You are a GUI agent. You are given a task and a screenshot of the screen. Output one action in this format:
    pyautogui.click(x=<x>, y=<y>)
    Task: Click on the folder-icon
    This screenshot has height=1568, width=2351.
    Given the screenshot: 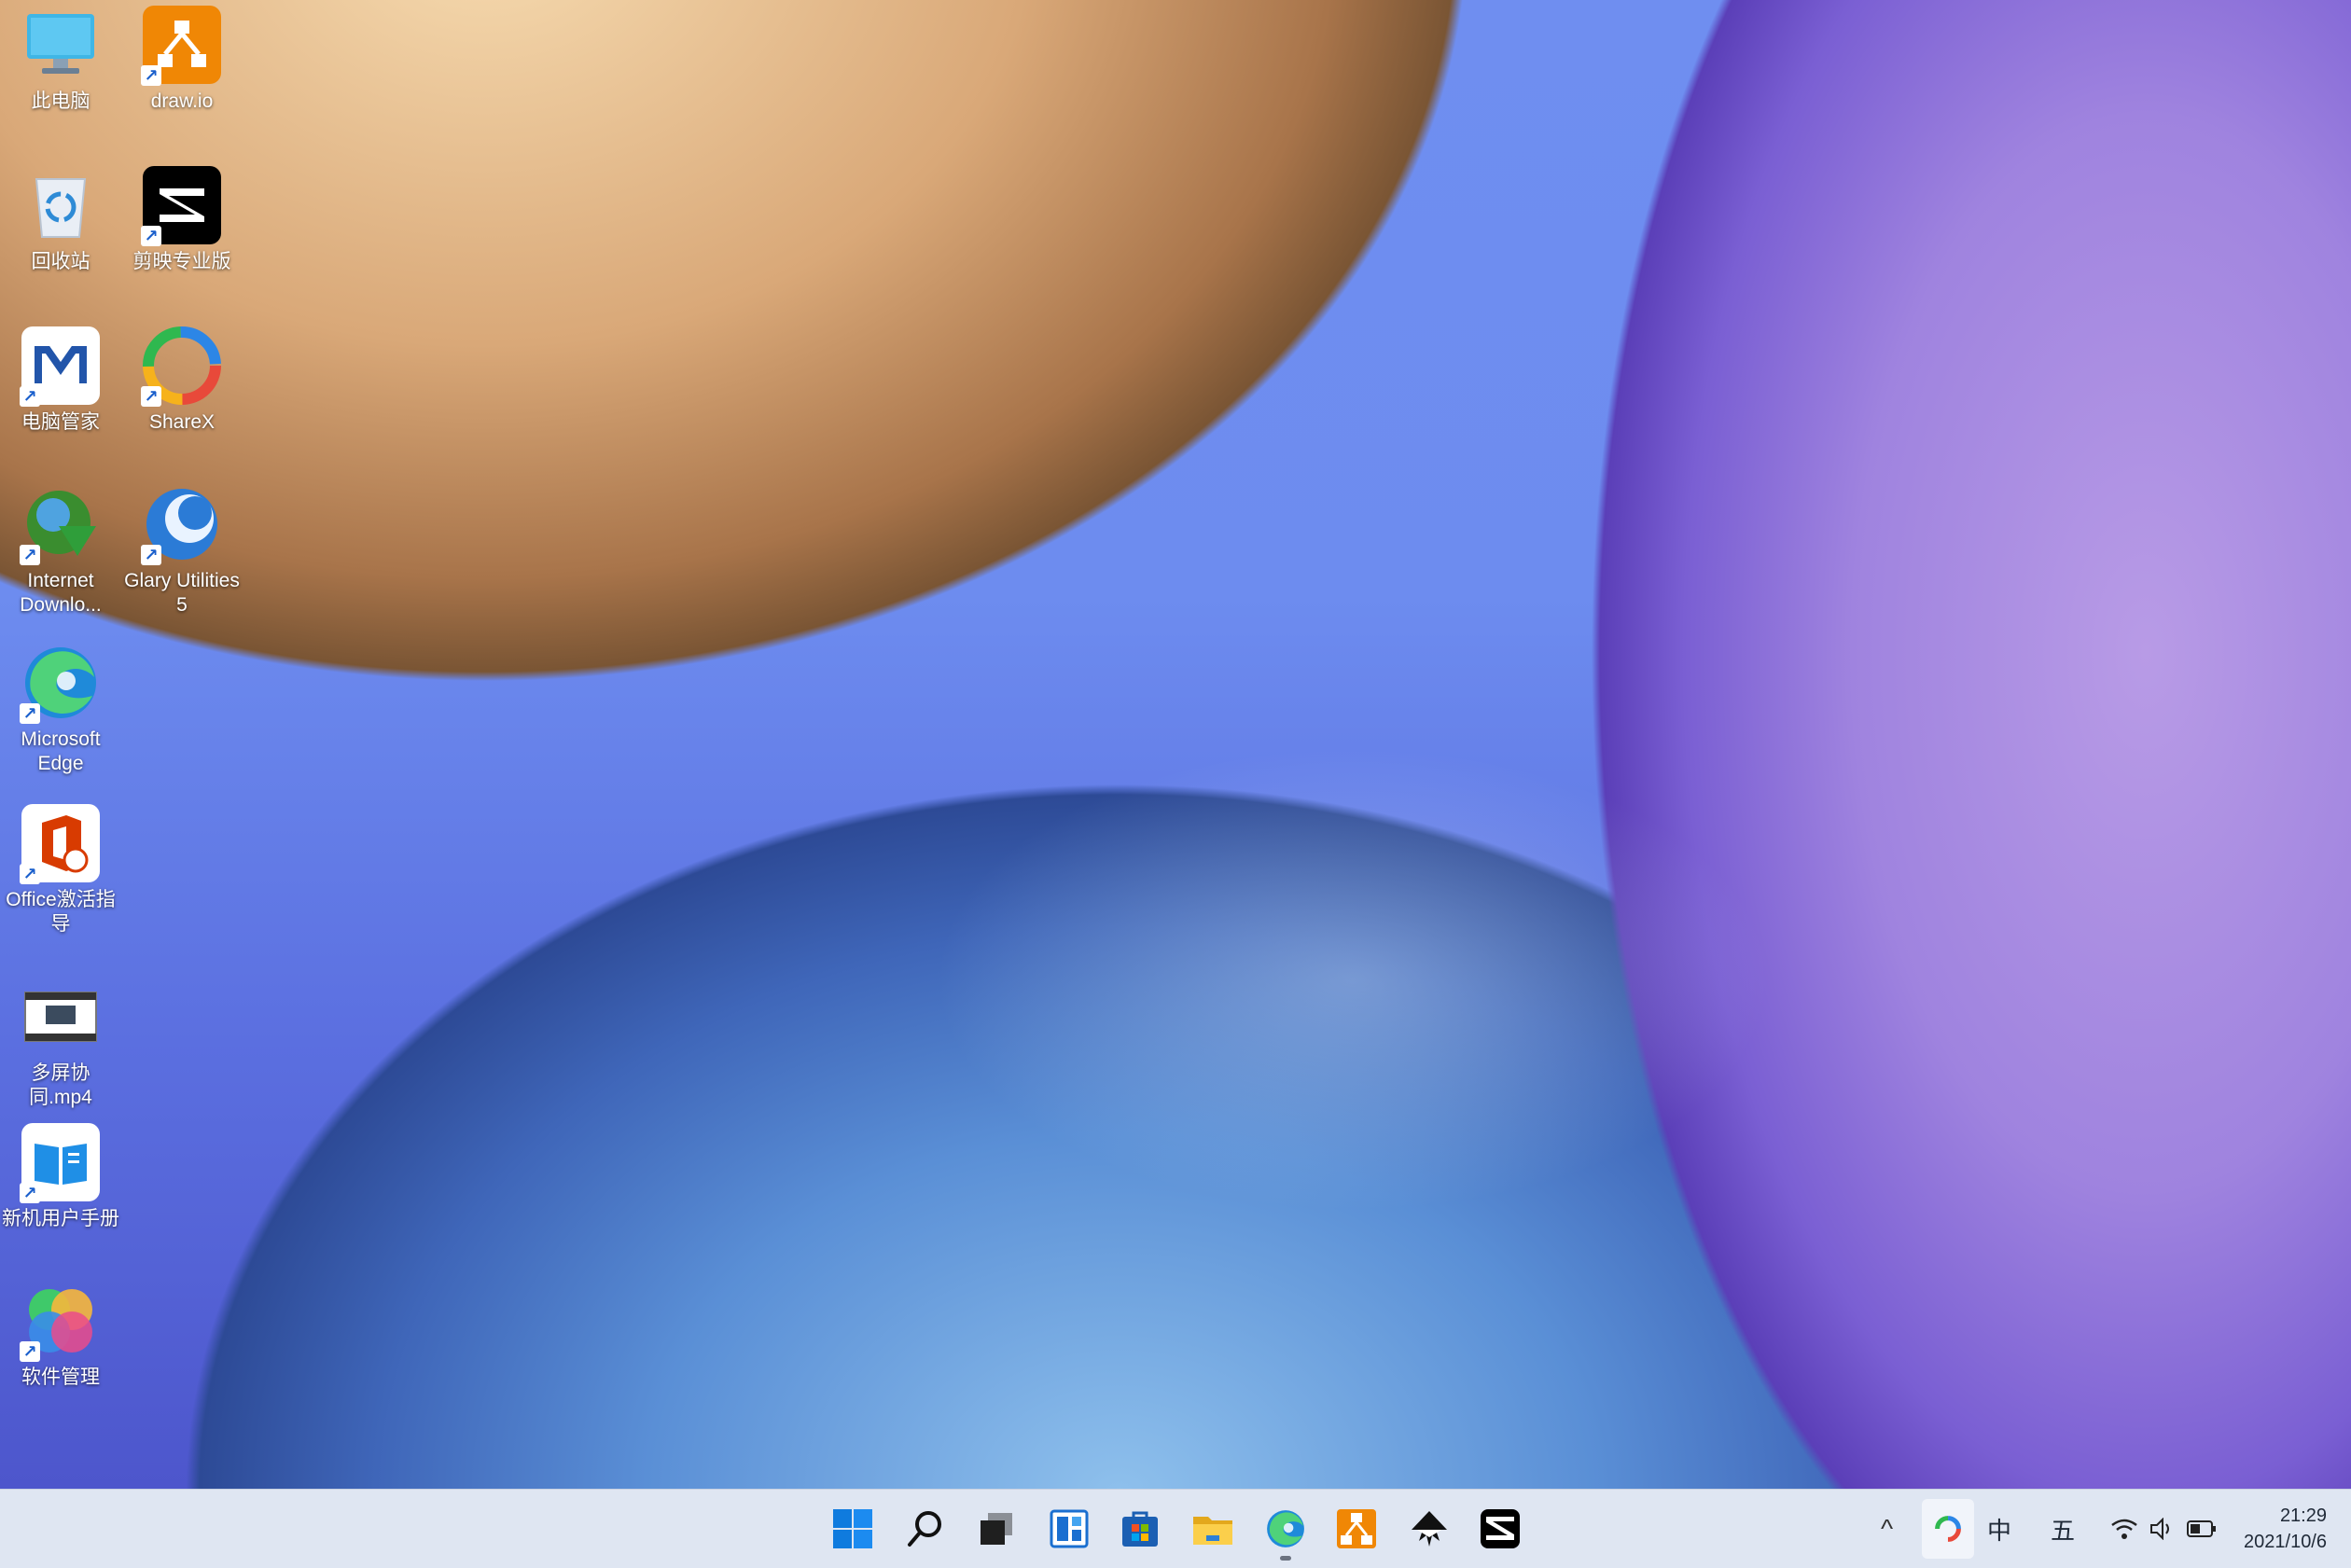 What is the action you would take?
    pyautogui.click(x=1212, y=1531)
    